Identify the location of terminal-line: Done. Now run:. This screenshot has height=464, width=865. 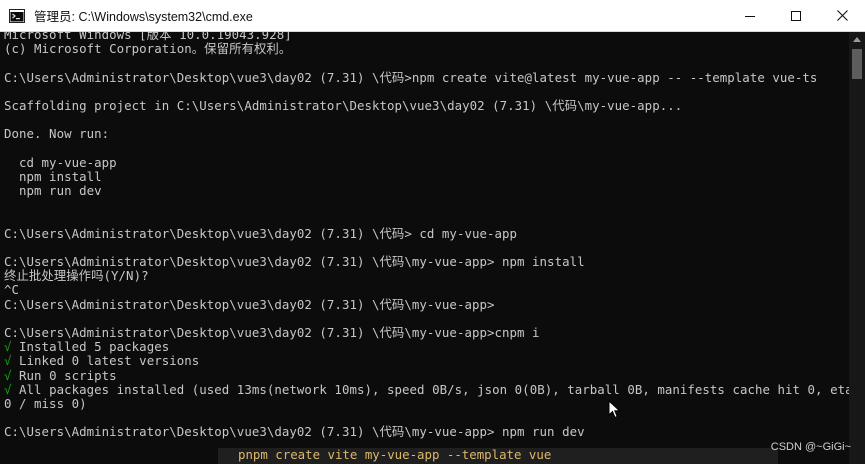
(426, 134).